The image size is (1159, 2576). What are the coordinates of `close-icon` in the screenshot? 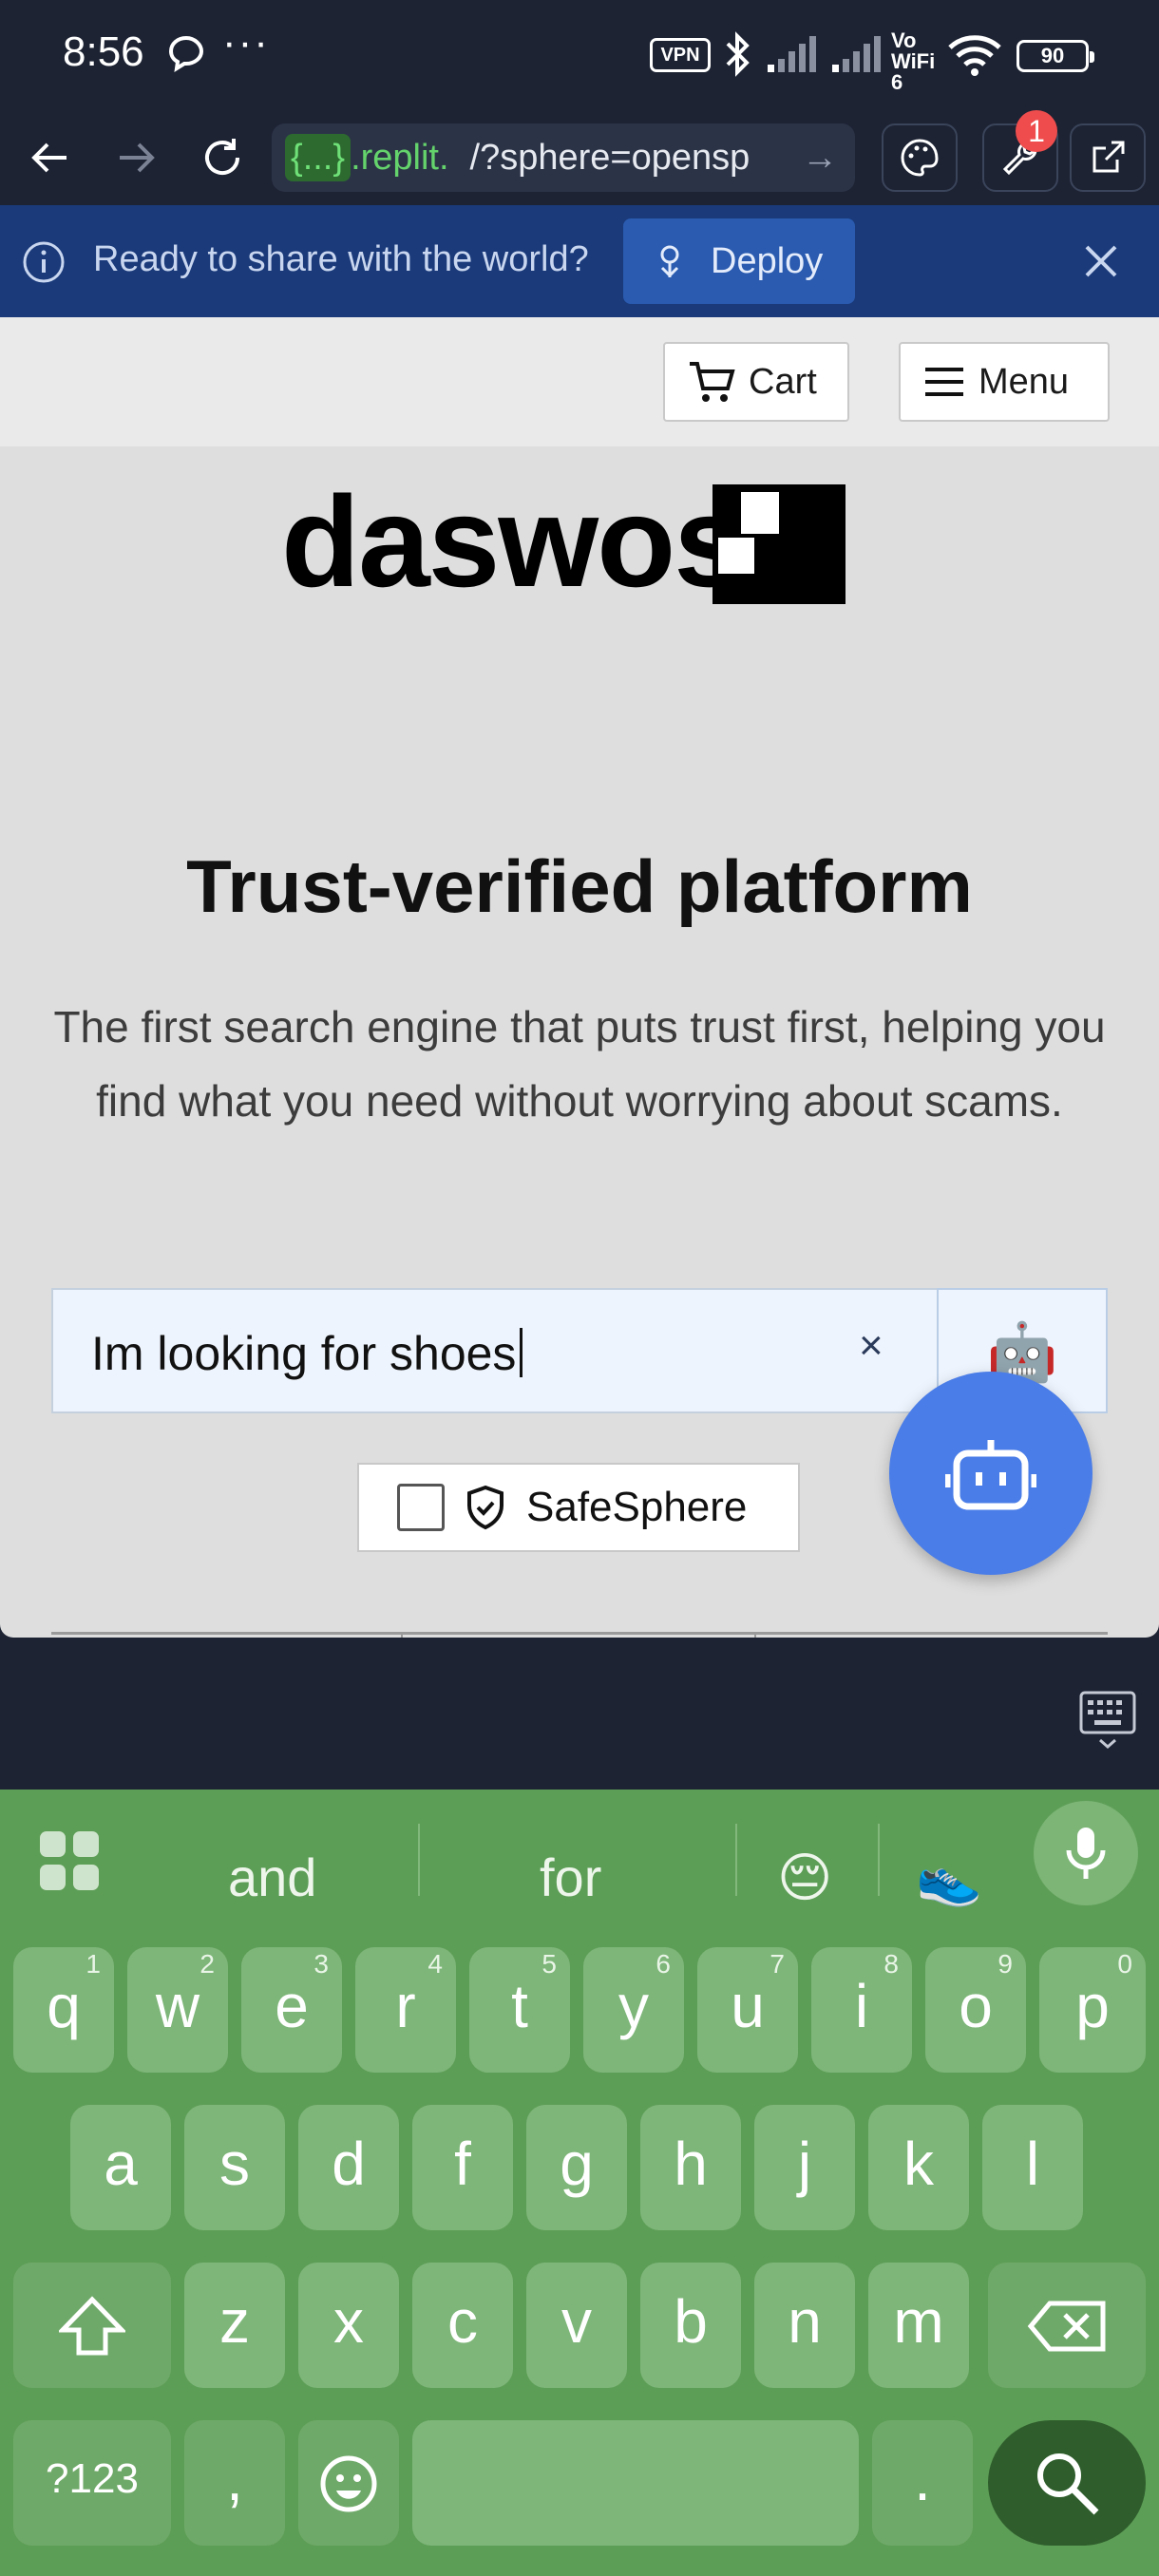 It's located at (1101, 261).